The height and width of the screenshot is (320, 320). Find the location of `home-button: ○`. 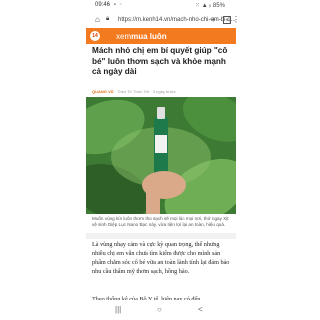

home-button: ○ is located at coordinates (159, 309).